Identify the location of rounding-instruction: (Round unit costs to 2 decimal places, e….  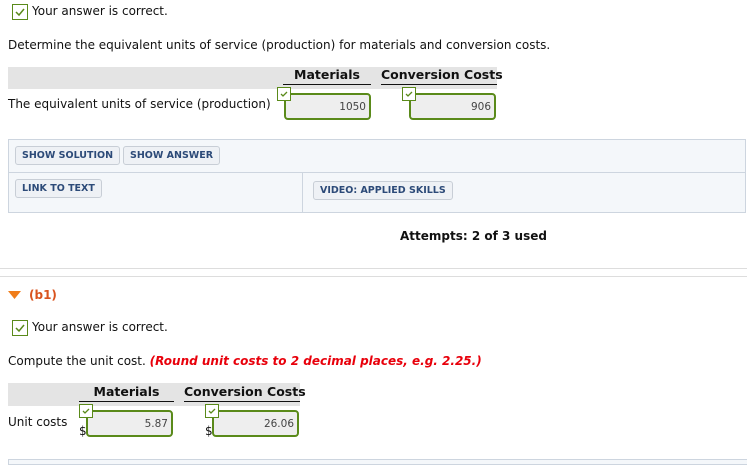
(315, 361).